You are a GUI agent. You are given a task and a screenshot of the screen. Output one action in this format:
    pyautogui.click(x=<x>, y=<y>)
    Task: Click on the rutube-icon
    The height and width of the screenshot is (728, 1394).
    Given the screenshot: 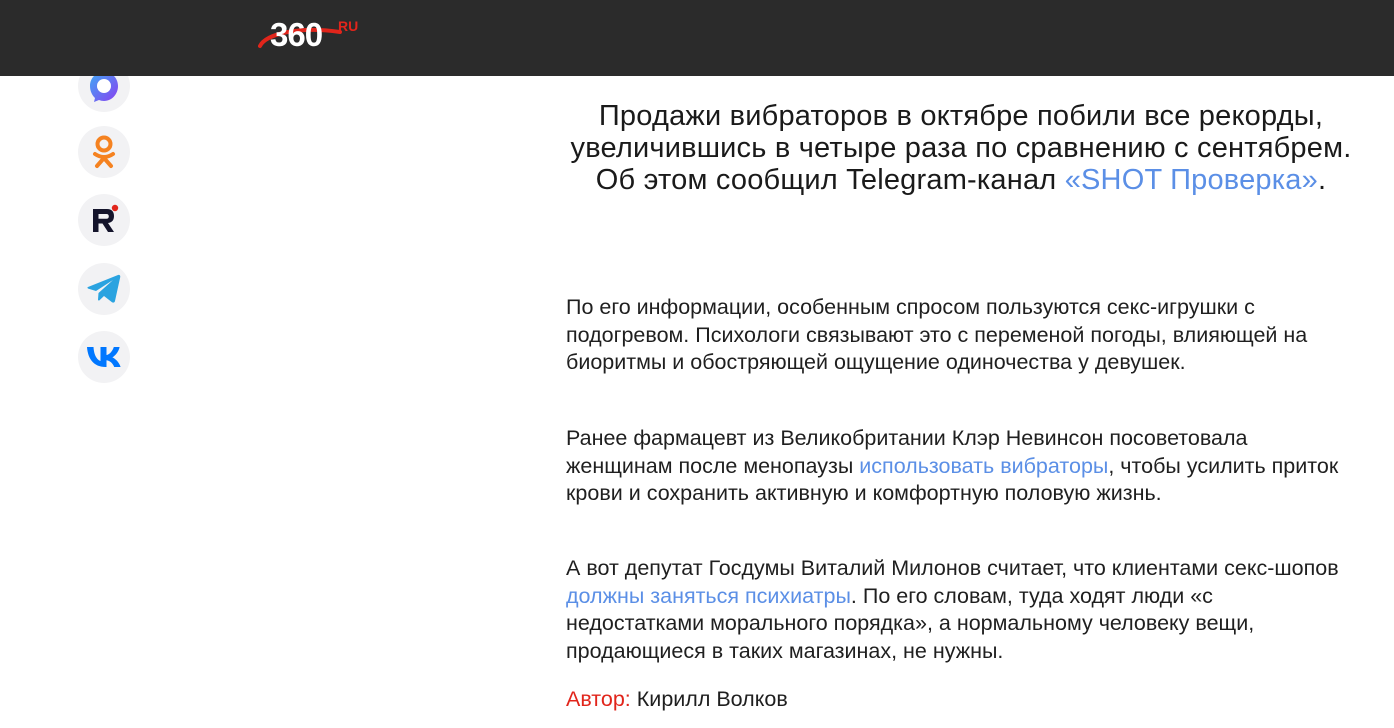 What is the action you would take?
    pyautogui.click(x=106, y=218)
    